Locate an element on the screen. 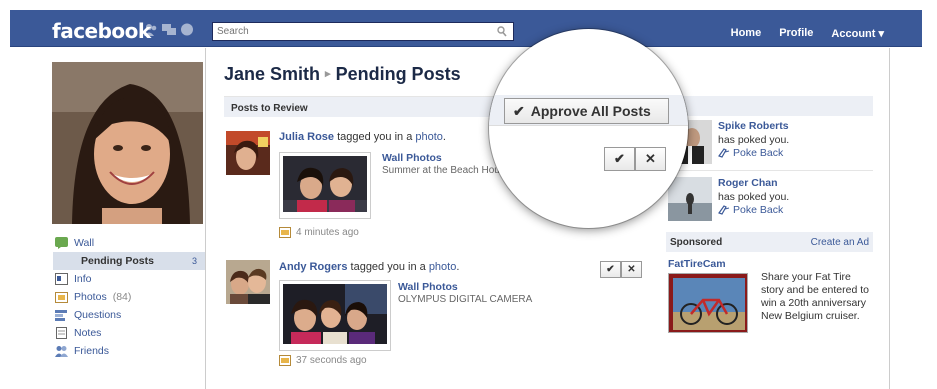 The image size is (937, 389). post-headline: Andy Rogers tagged you in a photo. is located at coordinates (369, 267).